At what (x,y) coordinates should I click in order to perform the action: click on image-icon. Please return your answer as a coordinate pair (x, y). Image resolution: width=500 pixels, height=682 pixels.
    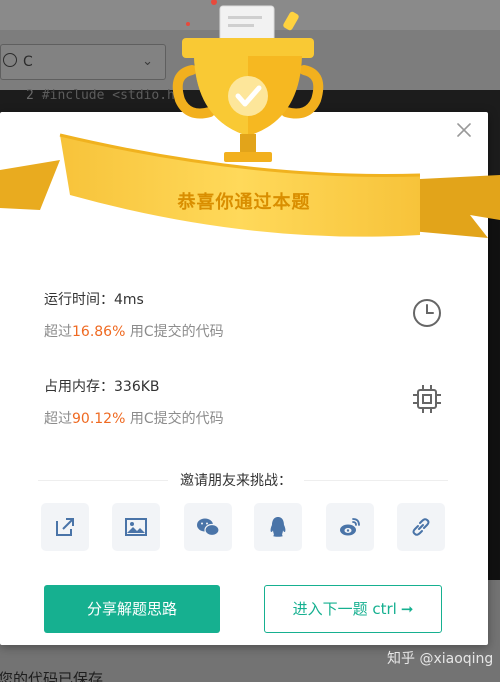
    Looking at the image, I should click on (136, 527).